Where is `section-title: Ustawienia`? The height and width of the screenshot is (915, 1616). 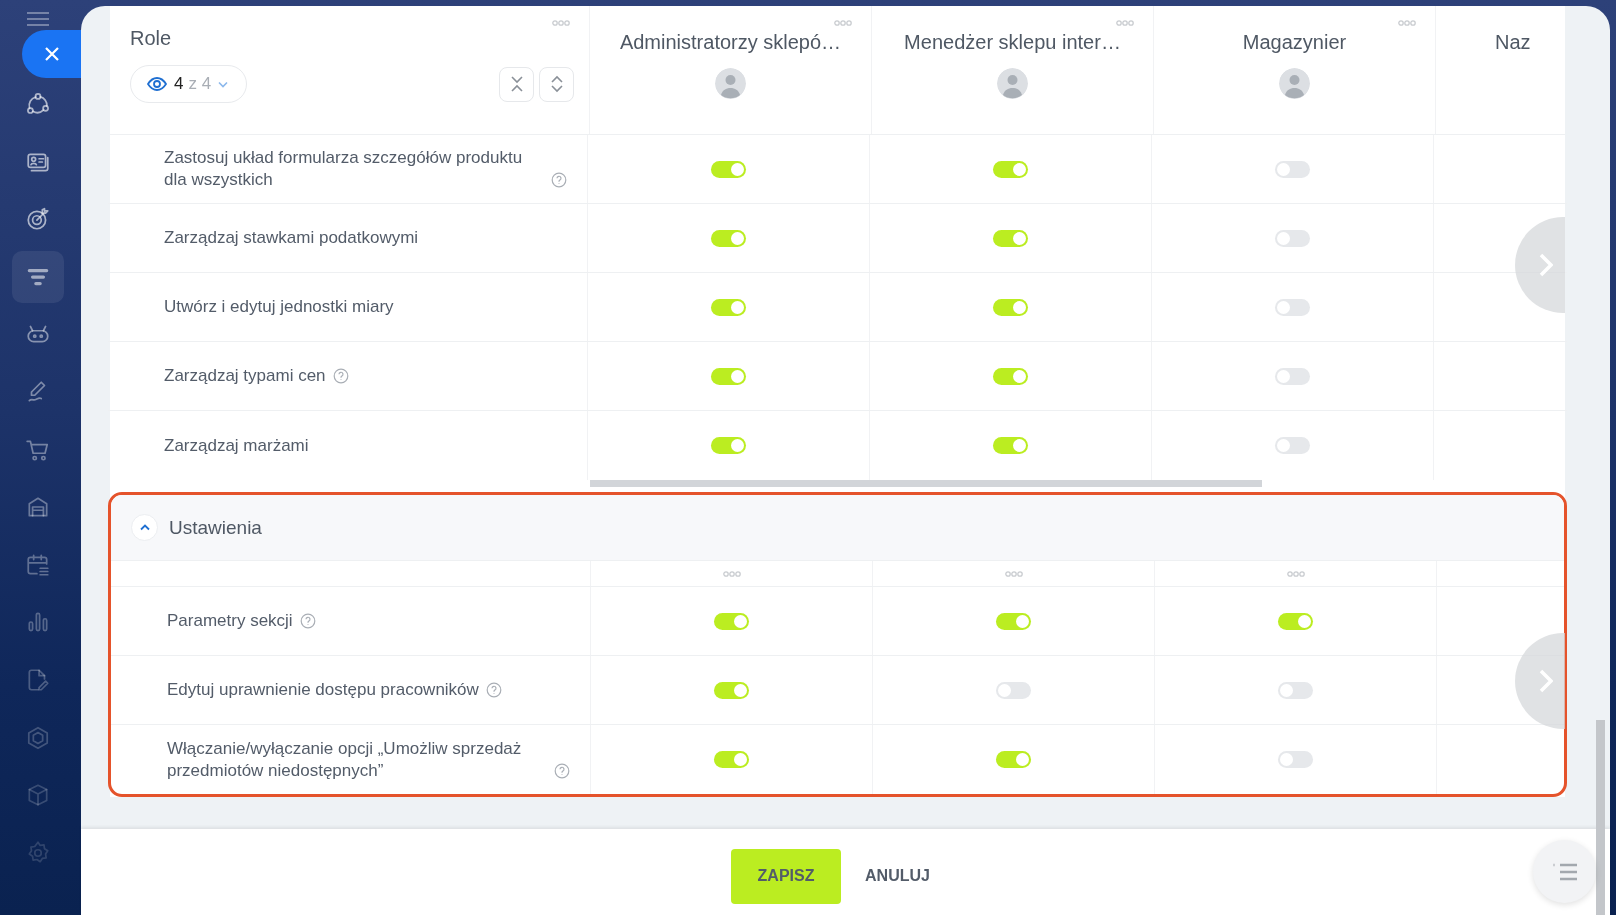 section-title: Ustawienia is located at coordinates (215, 527).